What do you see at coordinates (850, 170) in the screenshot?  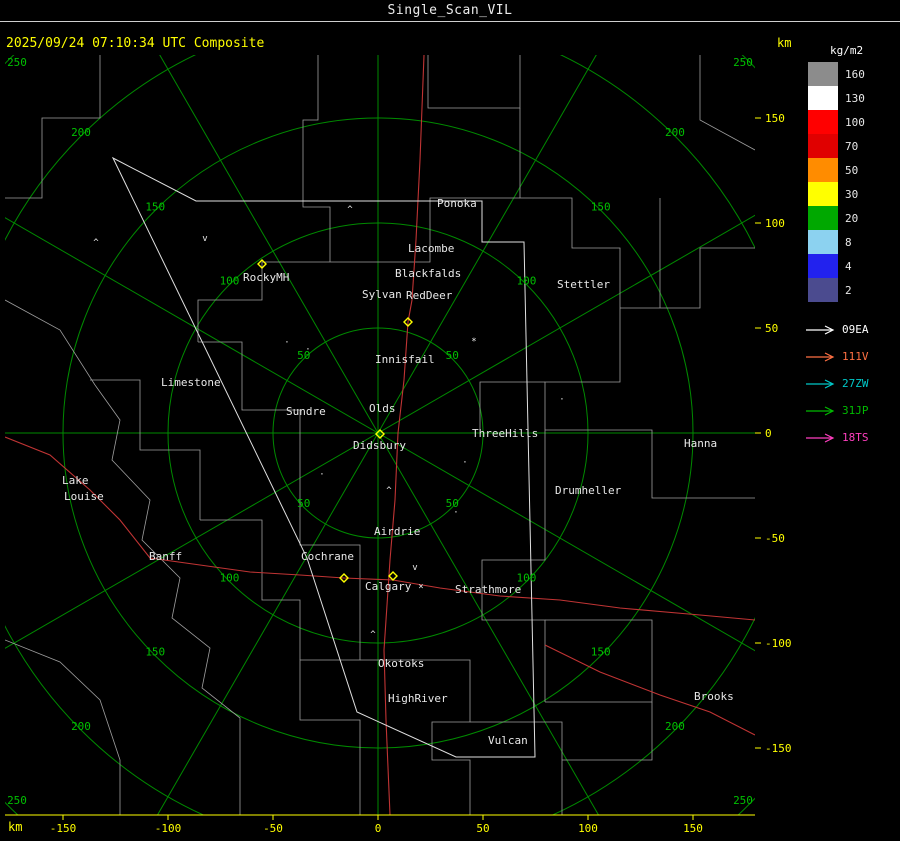 I see `scale-row: 50` at bounding box center [850, 170].